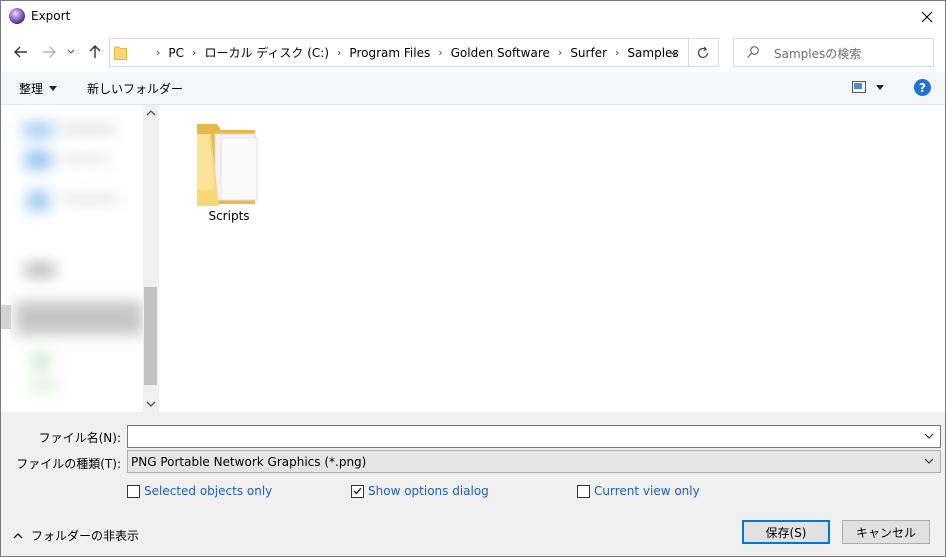 The width and height of the screenshot is (946, 557). Describe the element at coordinates (151, 112) in the screenshot. I see `scroll-up-icon` at that location.